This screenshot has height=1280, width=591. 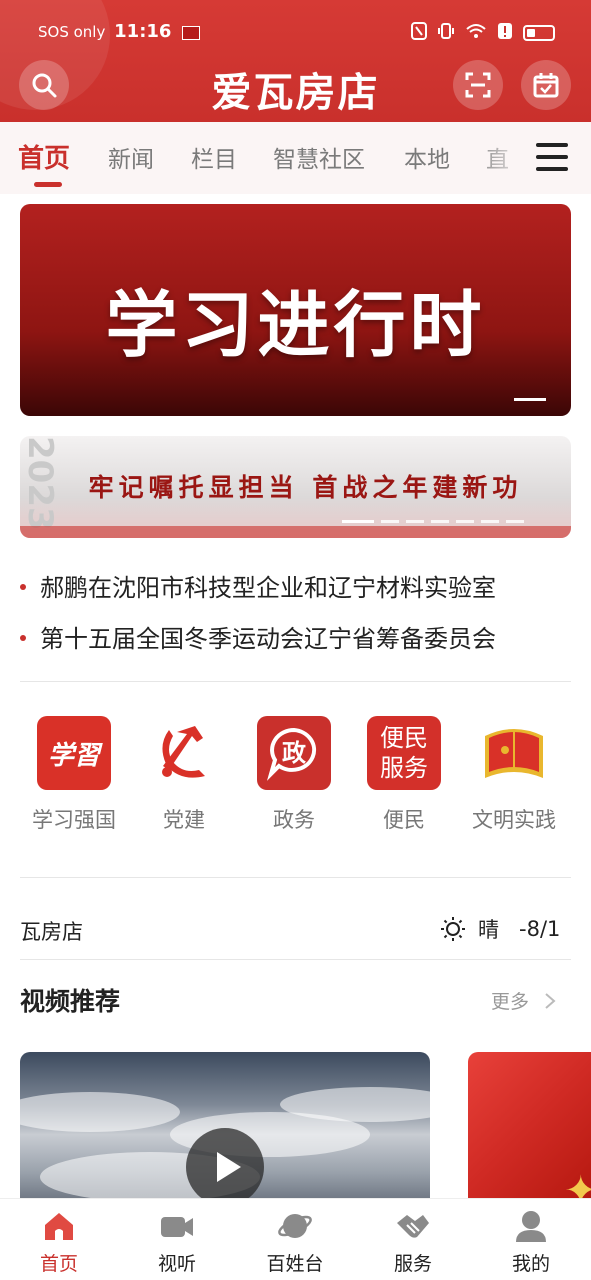 What do you see at coordinates (530, 399) in the screenshot?
I see `banner-indicator` at bounding box center [530, 399].